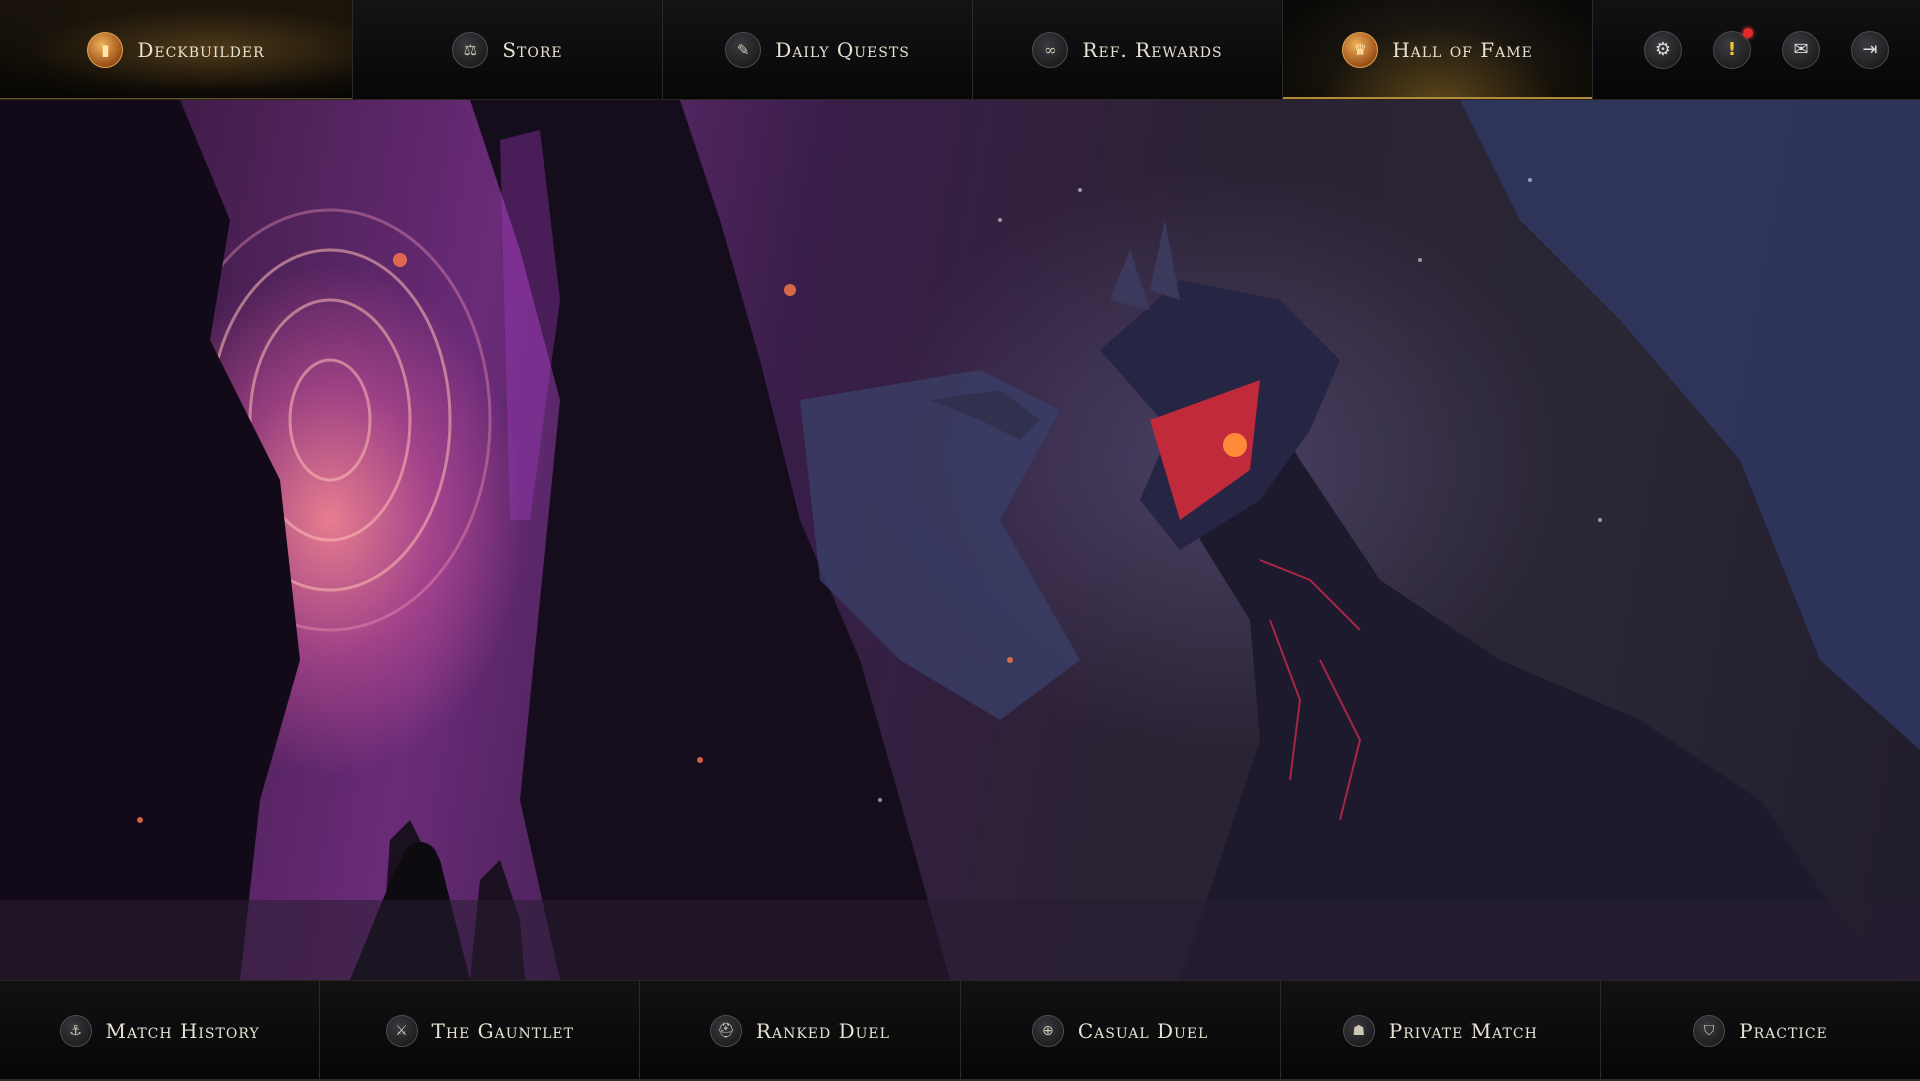 Image resolution: width=1920 pixels, height=1081 pixels. I want to click on private-match-button: ☗ Private Match, so click(1440, 1031).